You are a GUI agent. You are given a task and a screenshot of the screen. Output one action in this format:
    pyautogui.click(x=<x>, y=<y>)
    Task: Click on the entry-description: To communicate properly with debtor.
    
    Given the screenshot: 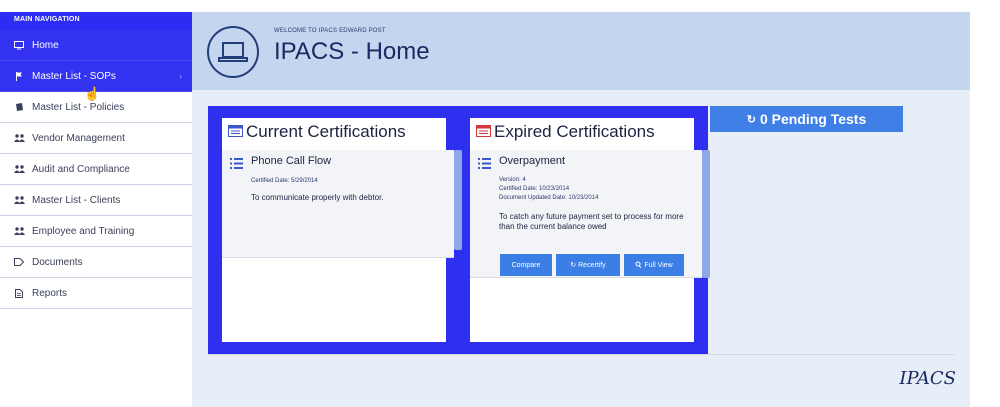 What is the action you would take?
    pyautogui.click(x=317, y=197)
    